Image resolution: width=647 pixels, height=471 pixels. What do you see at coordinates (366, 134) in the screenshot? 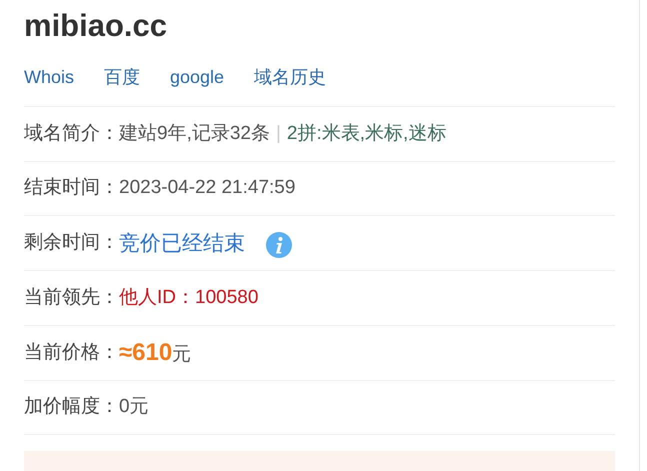
I see `pinyin-text: 2拼:米表,米标,迷标` at bounding box center [366, 134].